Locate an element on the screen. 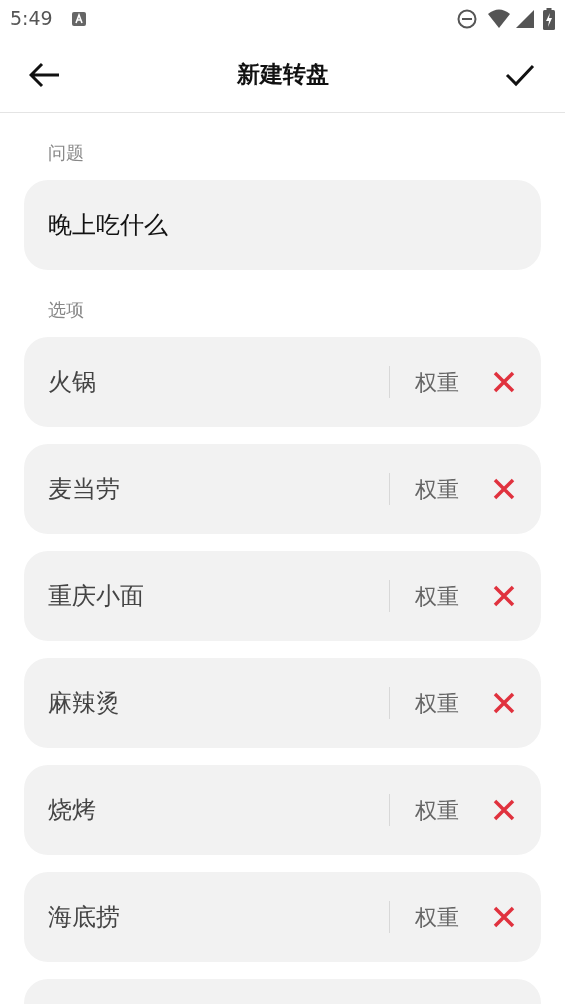 The width and height of the screenshot is (565, 1004). page-title: 新建转盘 is located at coordinates (282, 75).